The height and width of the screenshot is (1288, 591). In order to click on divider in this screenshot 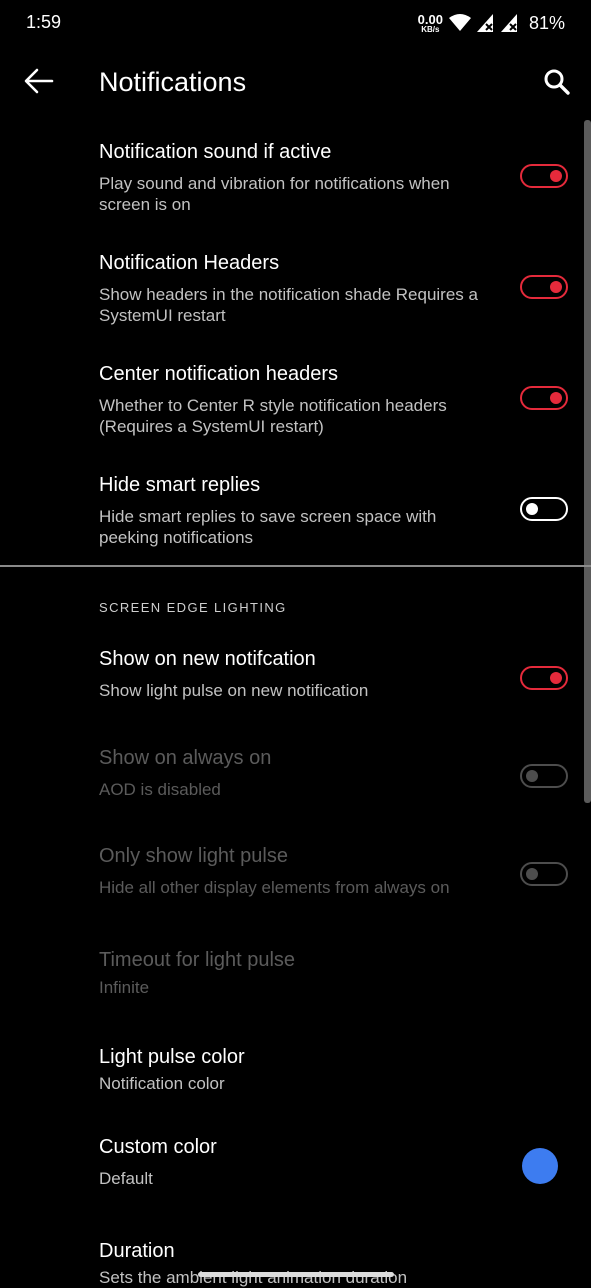, I will do `click(295, 566)`.